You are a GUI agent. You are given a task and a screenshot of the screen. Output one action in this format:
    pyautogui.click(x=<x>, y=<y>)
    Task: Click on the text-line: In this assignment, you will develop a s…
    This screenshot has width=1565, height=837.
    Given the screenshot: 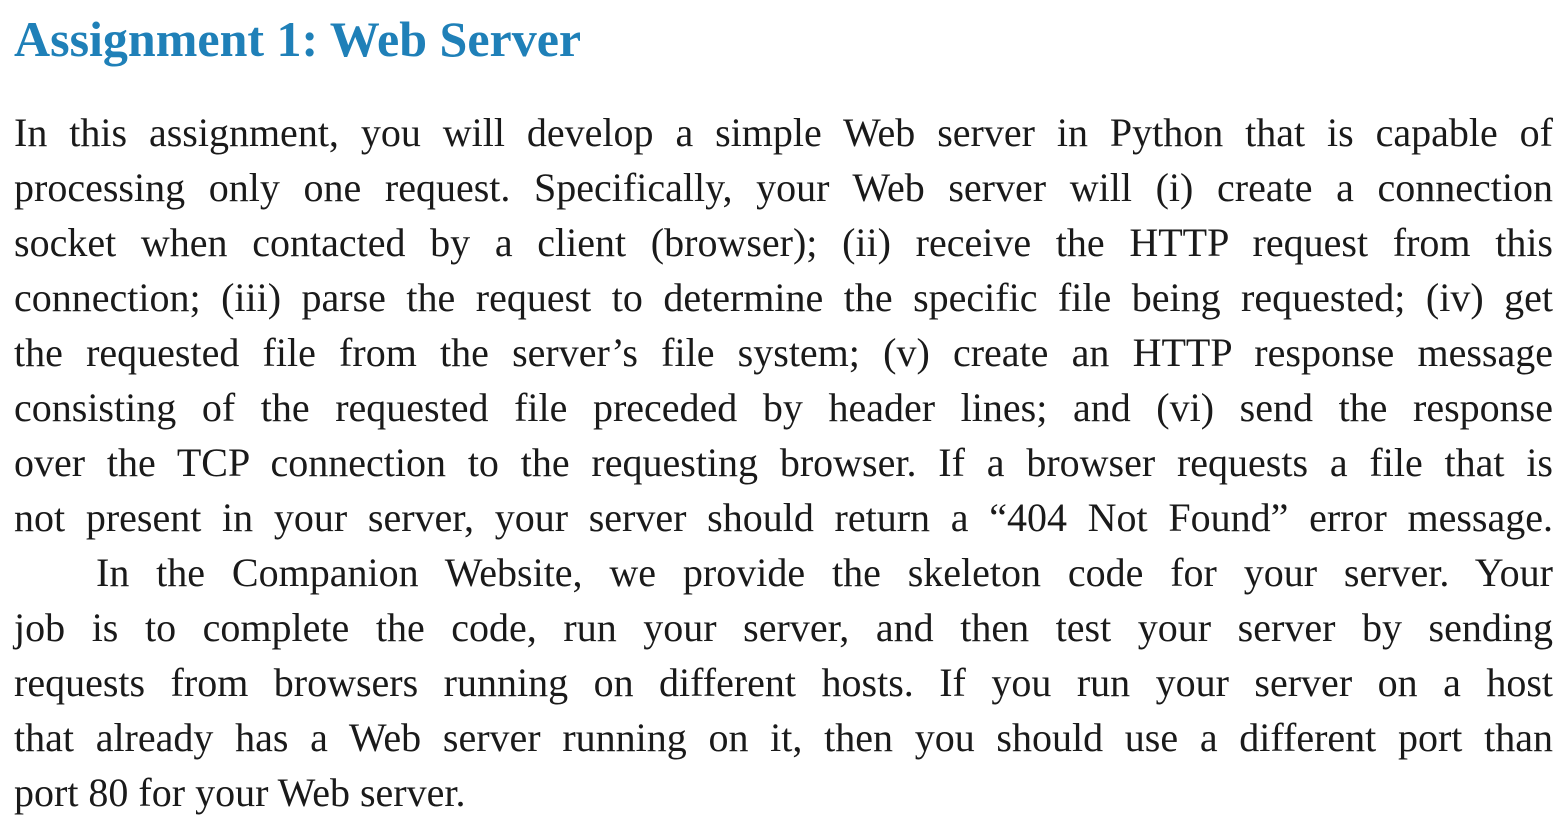 What is the action you would take?
    pyautogui.click(x=783, y=132)
    